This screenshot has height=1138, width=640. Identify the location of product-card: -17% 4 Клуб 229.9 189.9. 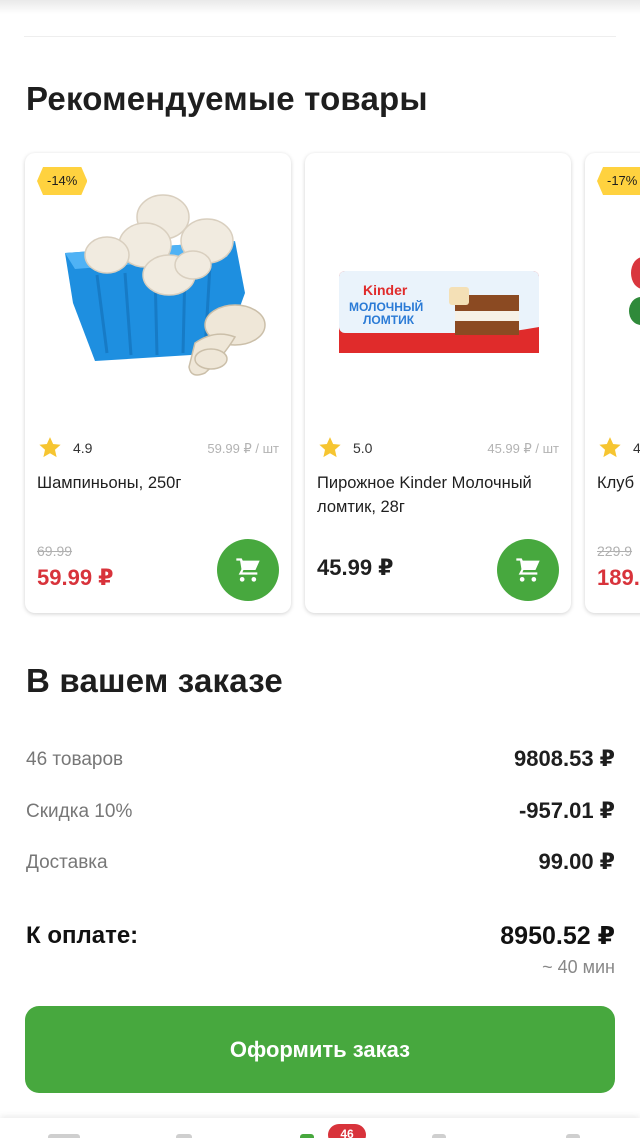
(612, 383).